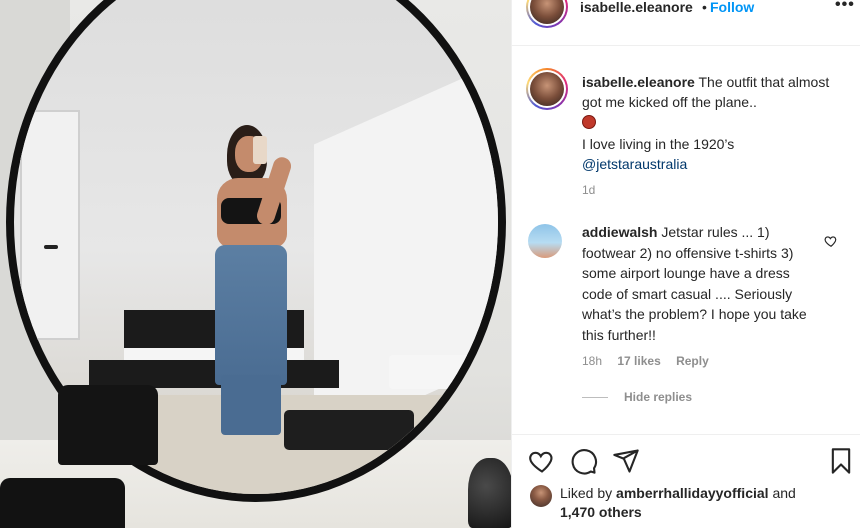 The width and height of the screenshot is (860, 528). Describe the element at coordinates (692, 493) in the screenshot. I see `liker-username: amberrhallidayyofficial` at that location.